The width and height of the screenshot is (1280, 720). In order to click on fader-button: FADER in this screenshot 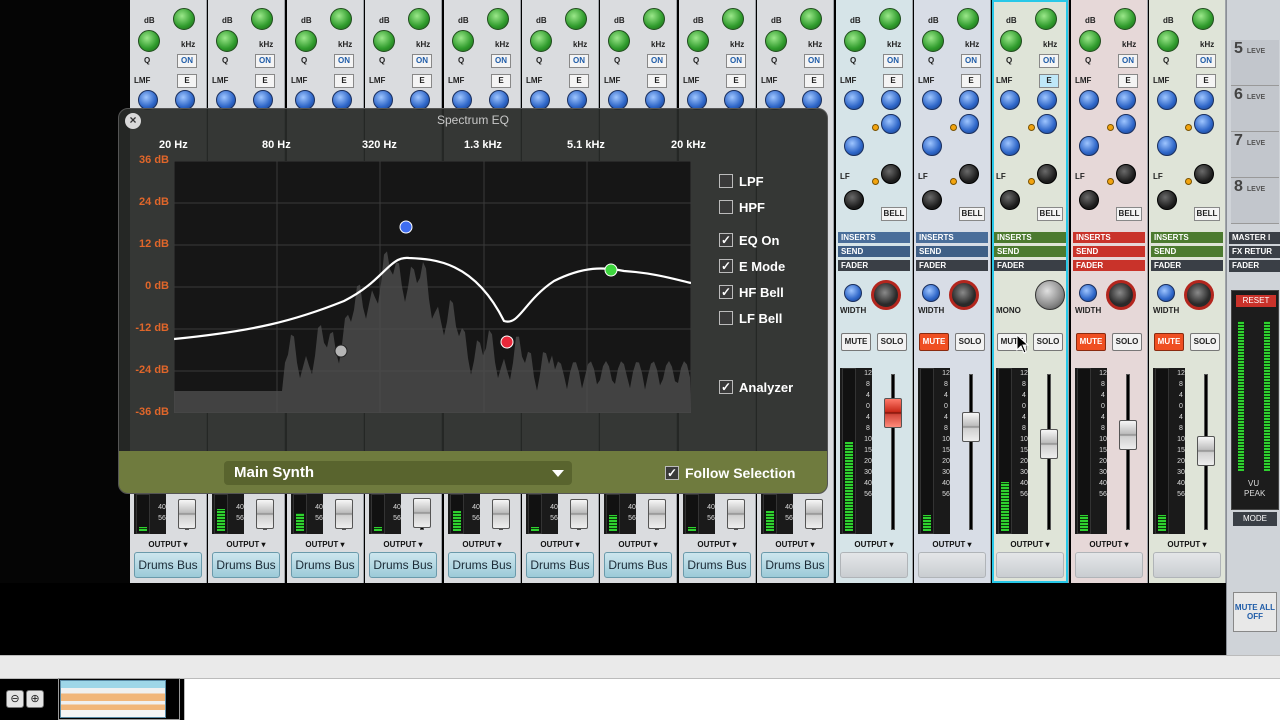, I will do `click(1109, 265)`.